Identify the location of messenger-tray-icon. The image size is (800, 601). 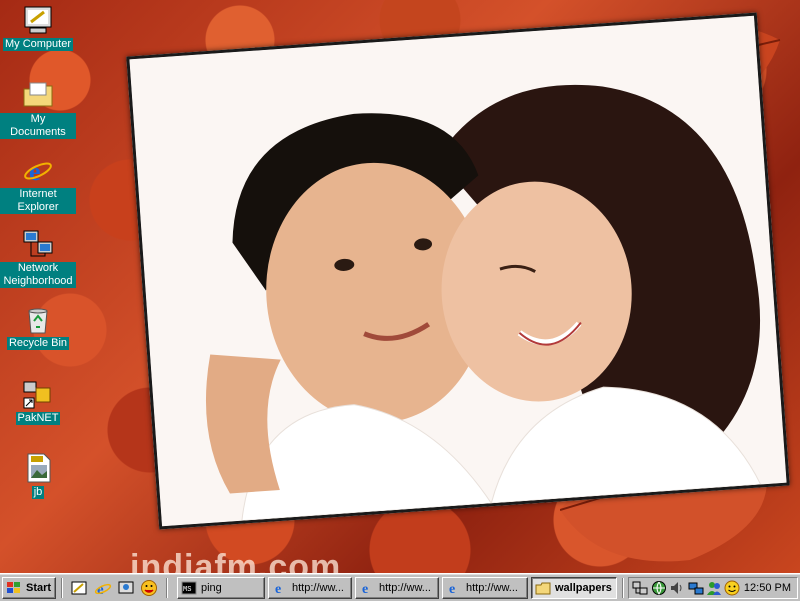
(714, 588).